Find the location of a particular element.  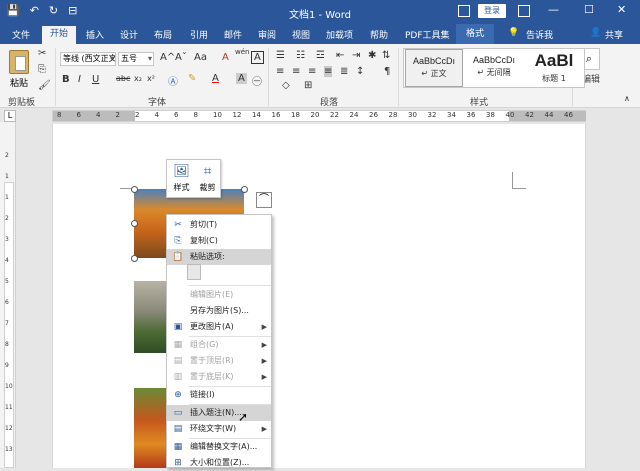

change-case-icon: Aa is located at coordinates (200, 57).